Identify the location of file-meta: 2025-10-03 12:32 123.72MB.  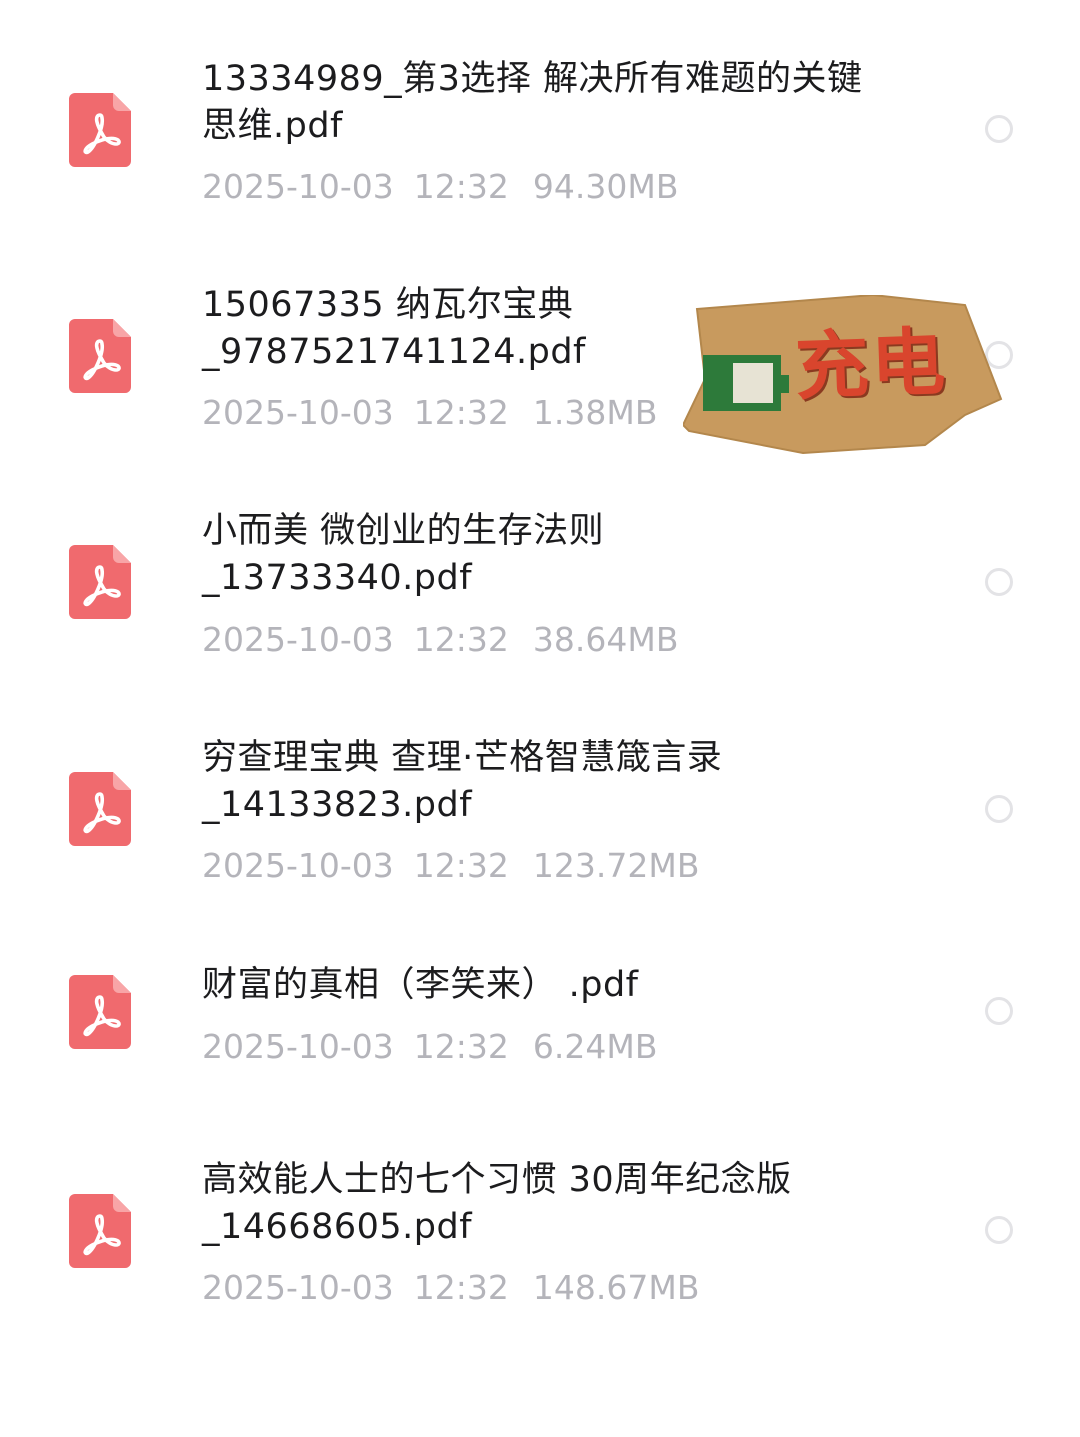
(450, 866).